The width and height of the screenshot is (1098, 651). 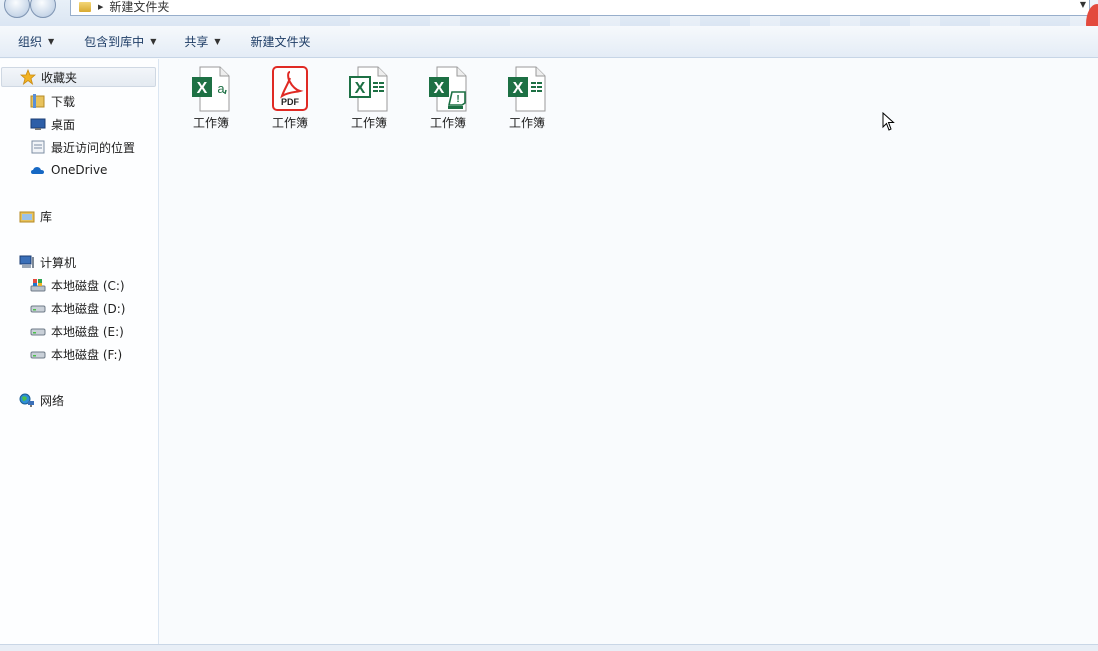 I want to click on onedrive-cloud-icon, so click(x=38, y=170).